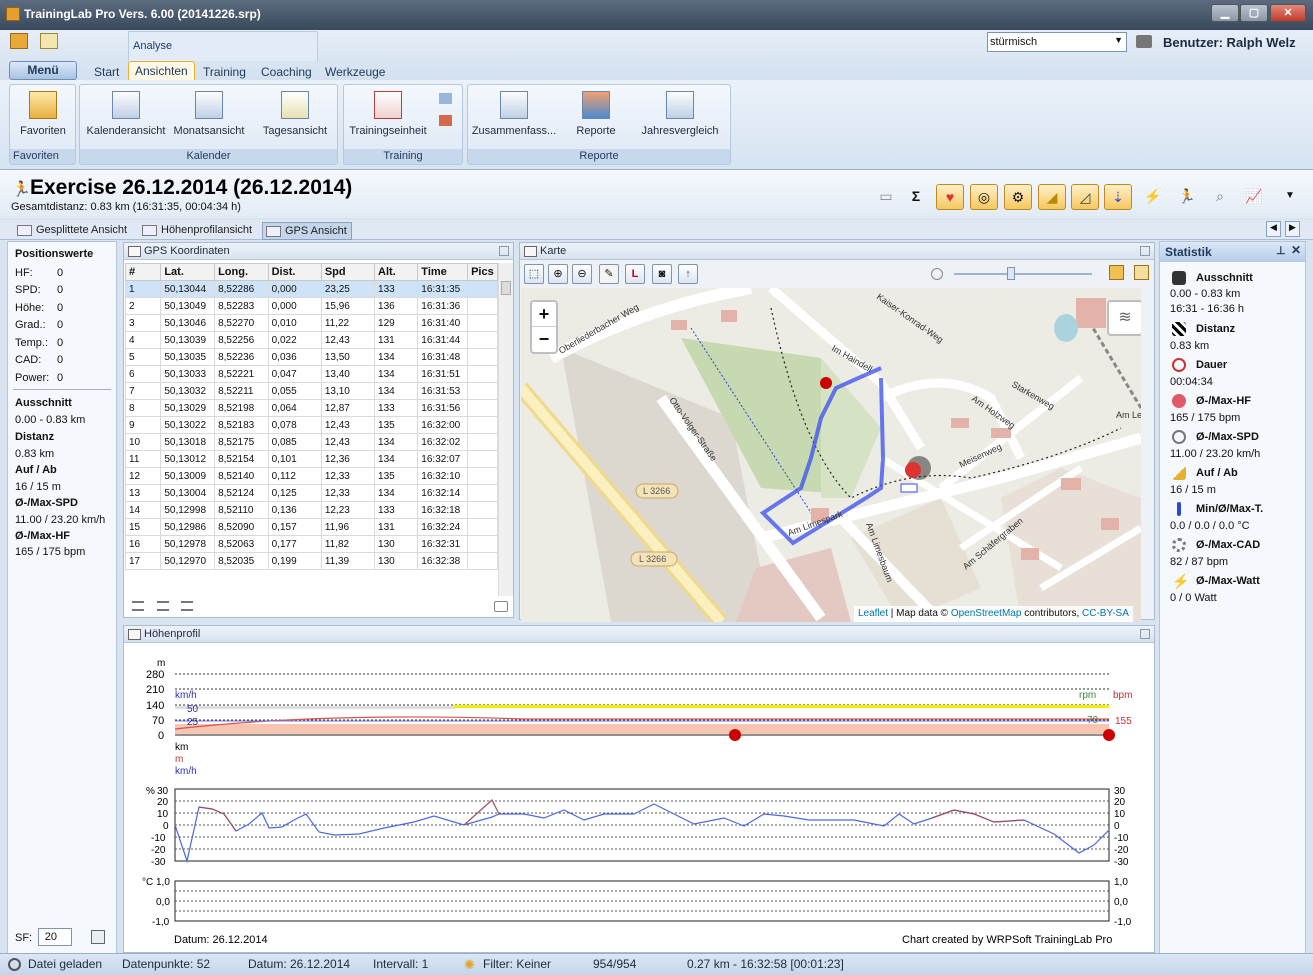 This screenshot has width=1313, height=975. I want to click on camera-icon, so click(501, 606).